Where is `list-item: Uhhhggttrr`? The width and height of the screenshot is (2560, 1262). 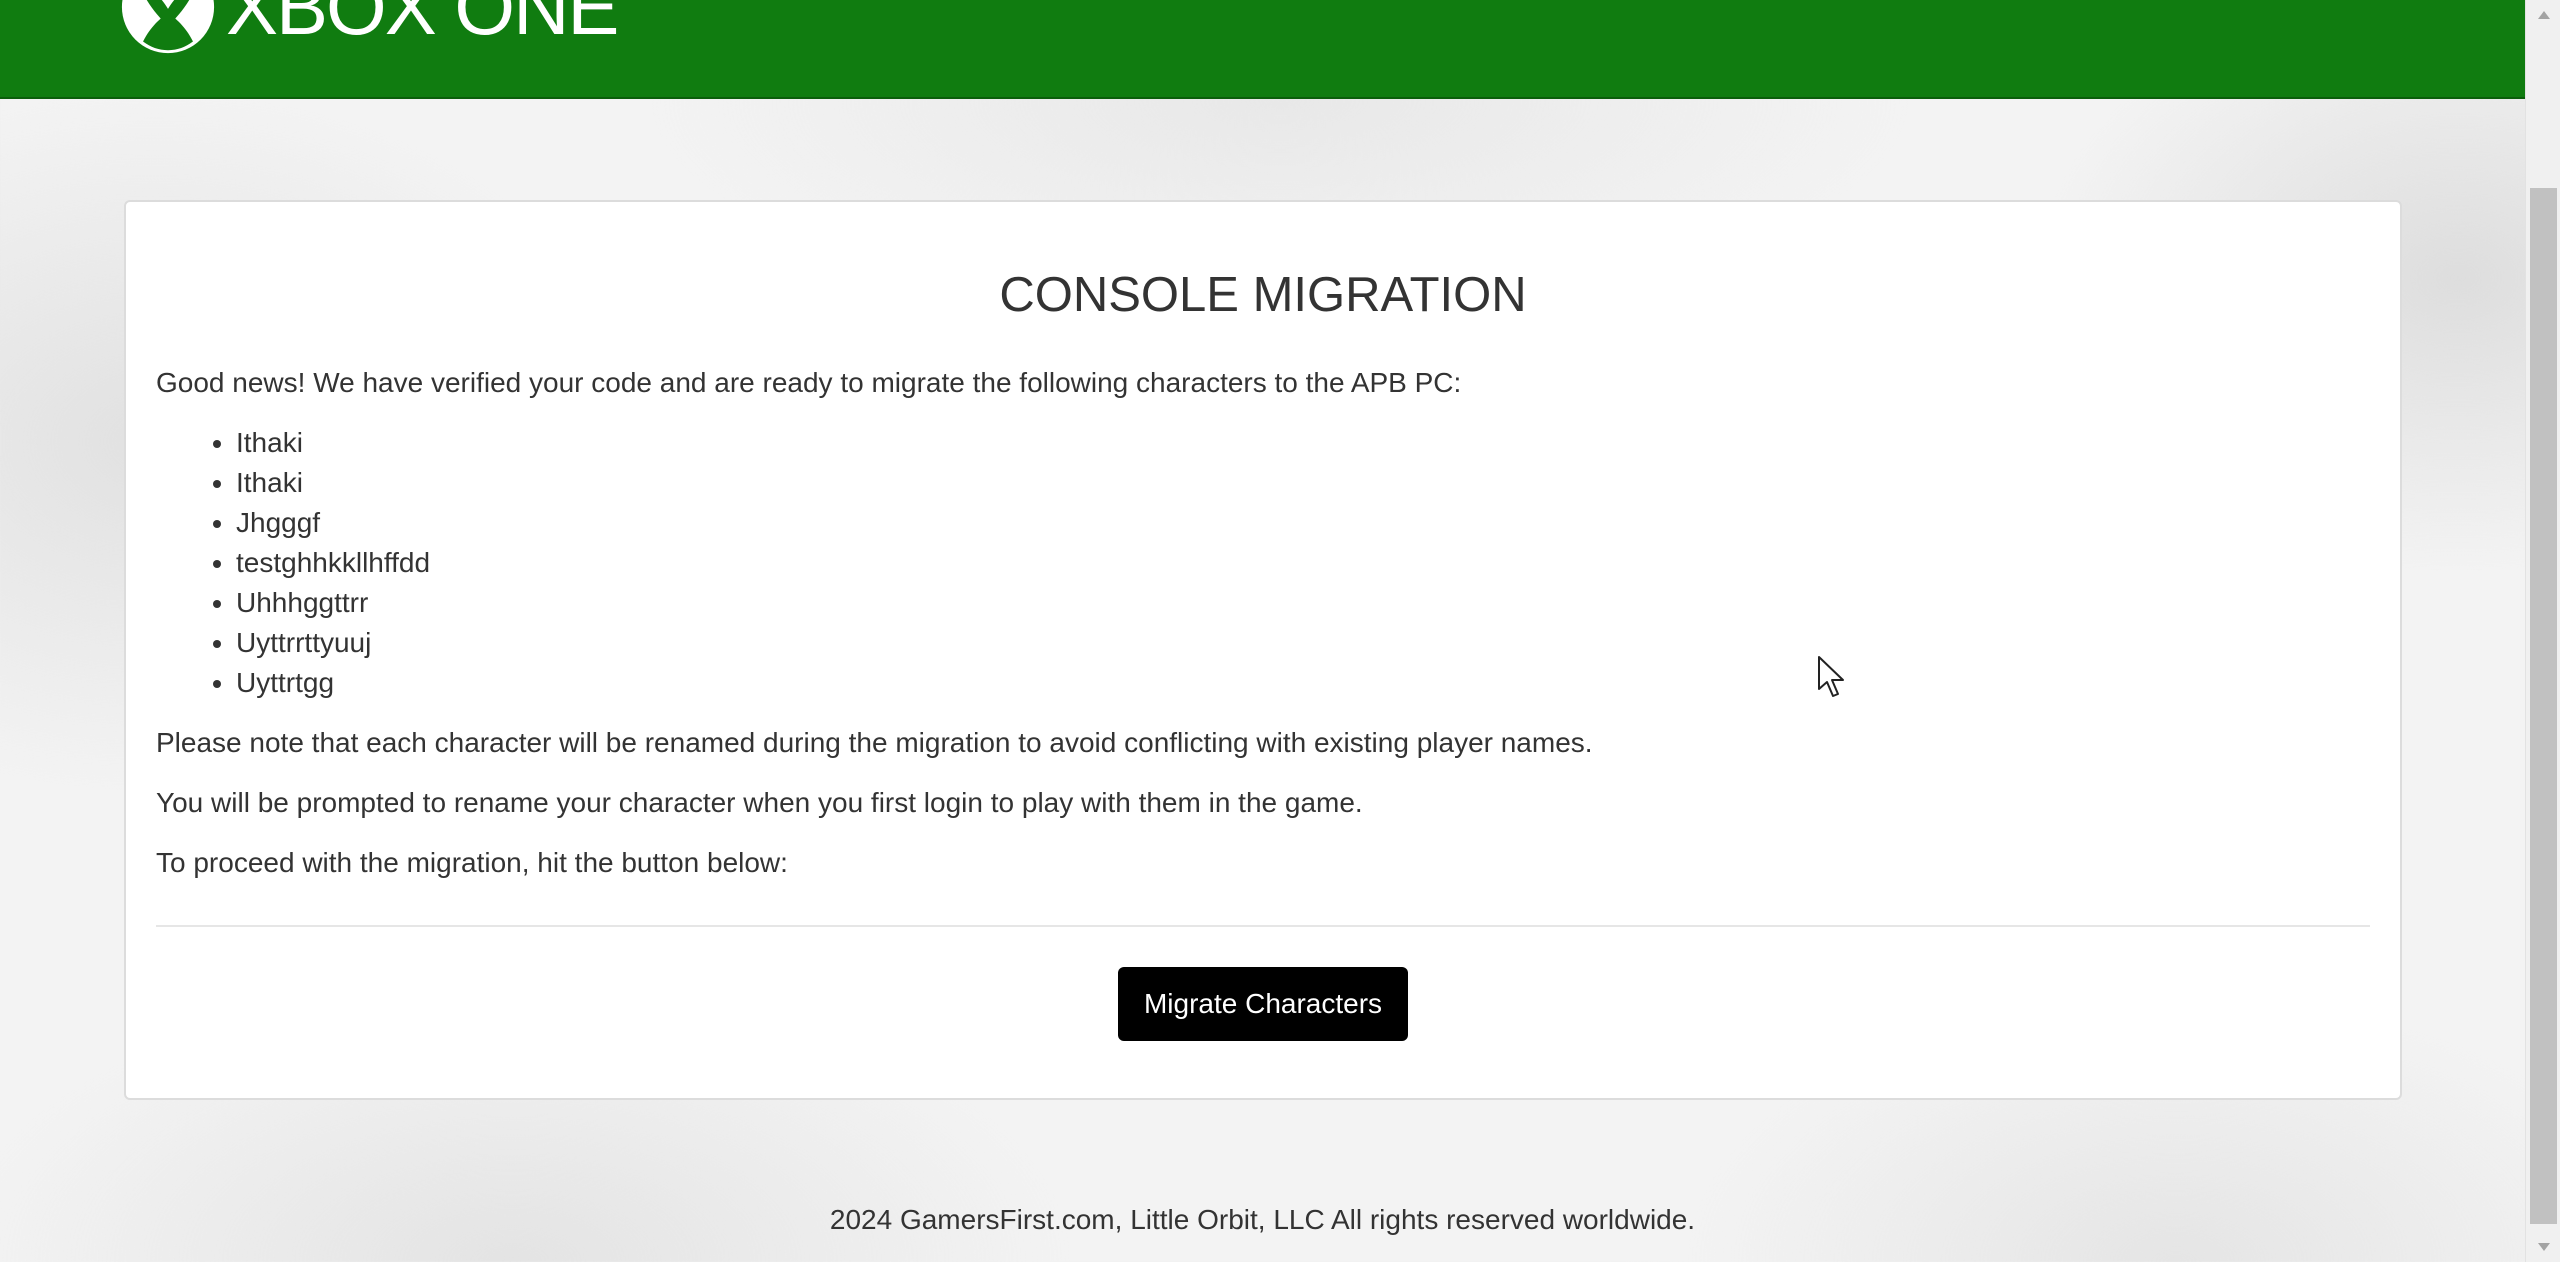
list-item: Uhhhggttrr is located at coordinates (1303, 603).